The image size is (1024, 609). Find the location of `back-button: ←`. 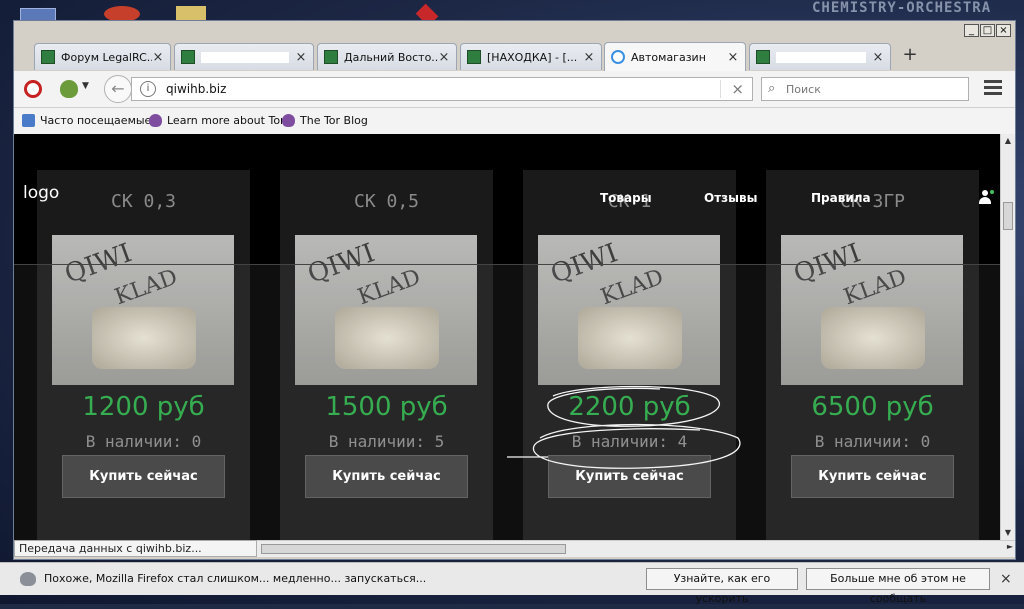

back-button: ← is located at coordinates (118, 89).